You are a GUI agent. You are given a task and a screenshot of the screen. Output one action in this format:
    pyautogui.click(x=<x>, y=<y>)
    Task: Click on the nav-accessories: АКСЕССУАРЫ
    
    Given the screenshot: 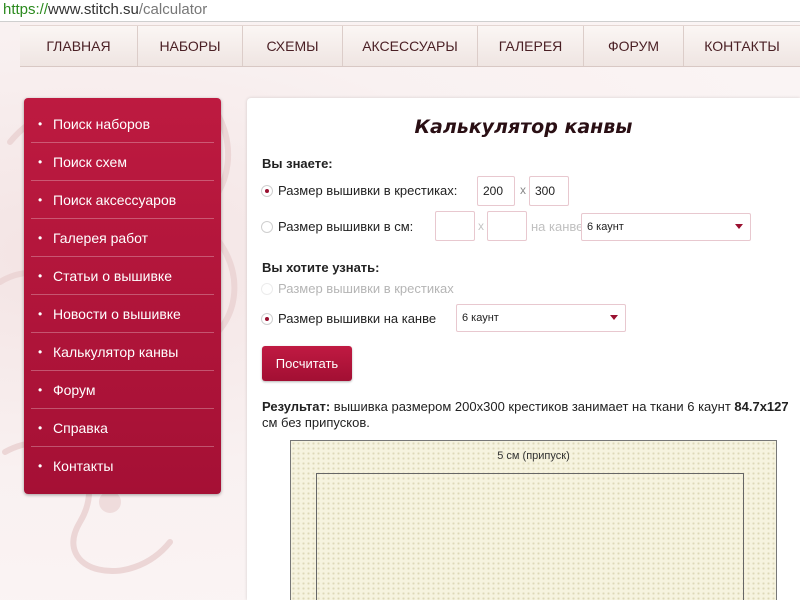 What is the action you would take?
    pyautogui.click(x=410, y=46)
    